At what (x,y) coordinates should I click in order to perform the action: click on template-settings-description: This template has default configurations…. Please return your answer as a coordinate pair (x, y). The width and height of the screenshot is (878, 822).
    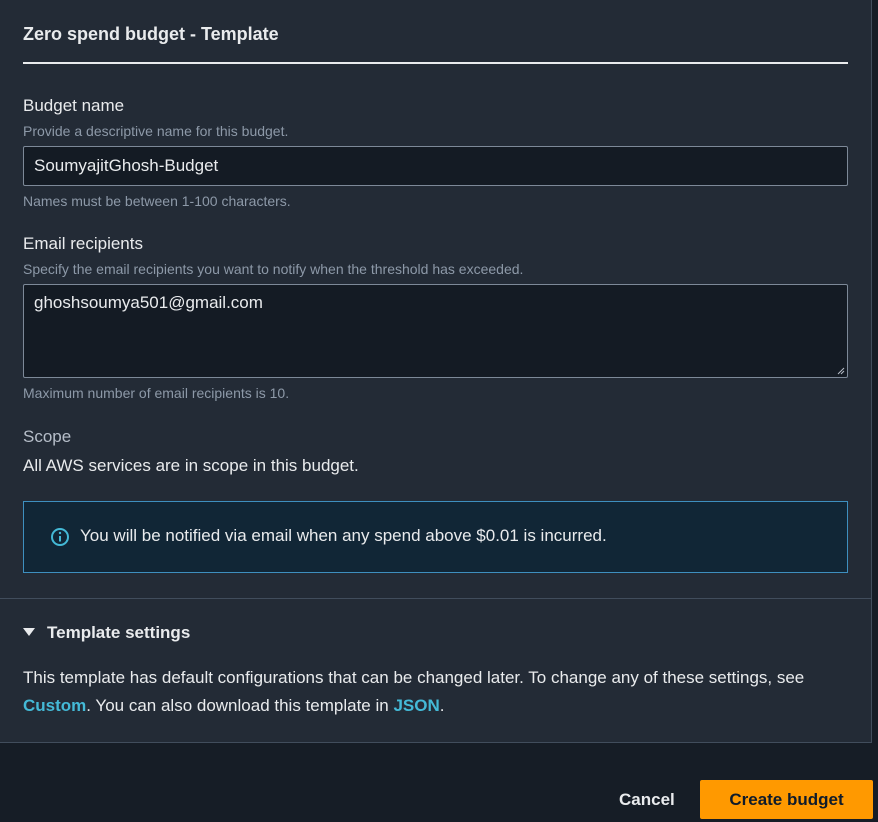
    Looking at the image, I should click on (443, 692).